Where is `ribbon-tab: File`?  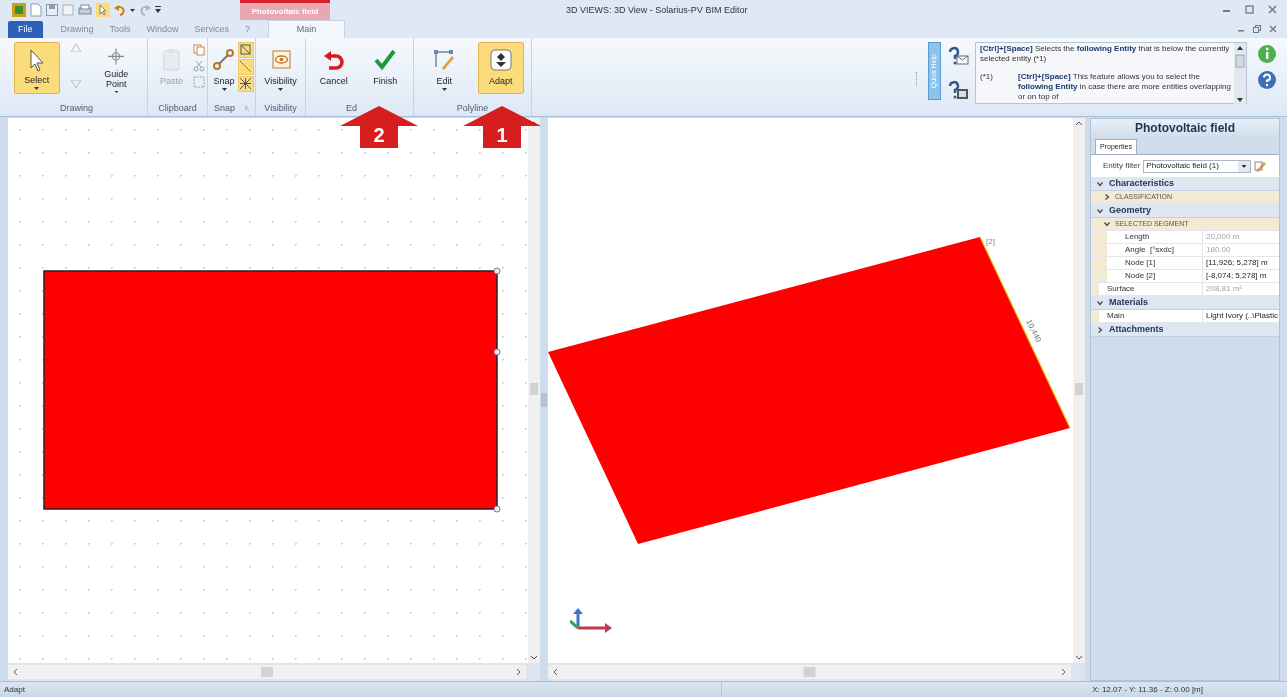 ribbon-tab: File is located at coordinates (25, 29).